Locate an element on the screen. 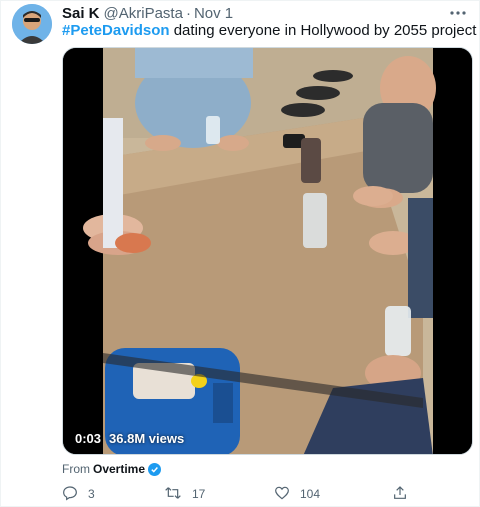 The width and height of the screenshot is (480, 507). action-bar: 3 17 104 is located at coordinates (262, 494).